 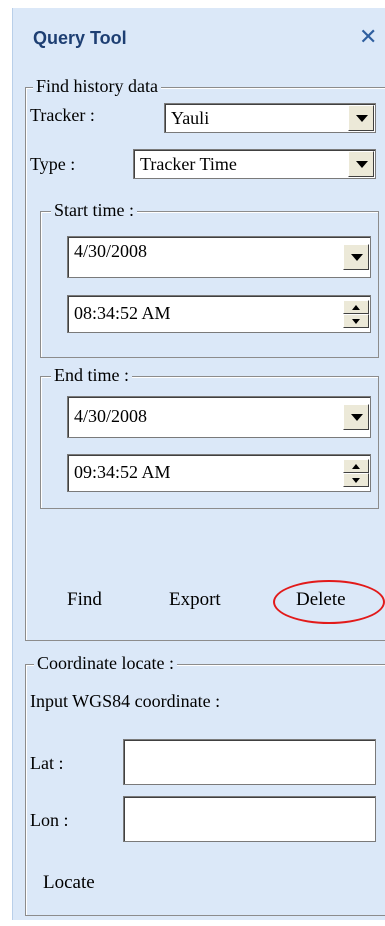 I want to click on tracker-value: Yauli, so click(x=190, y=118).